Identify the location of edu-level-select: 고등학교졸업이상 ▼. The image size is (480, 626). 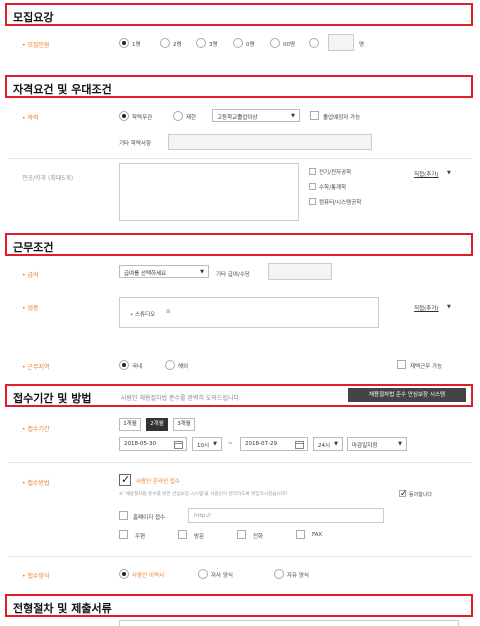
(256, 115).